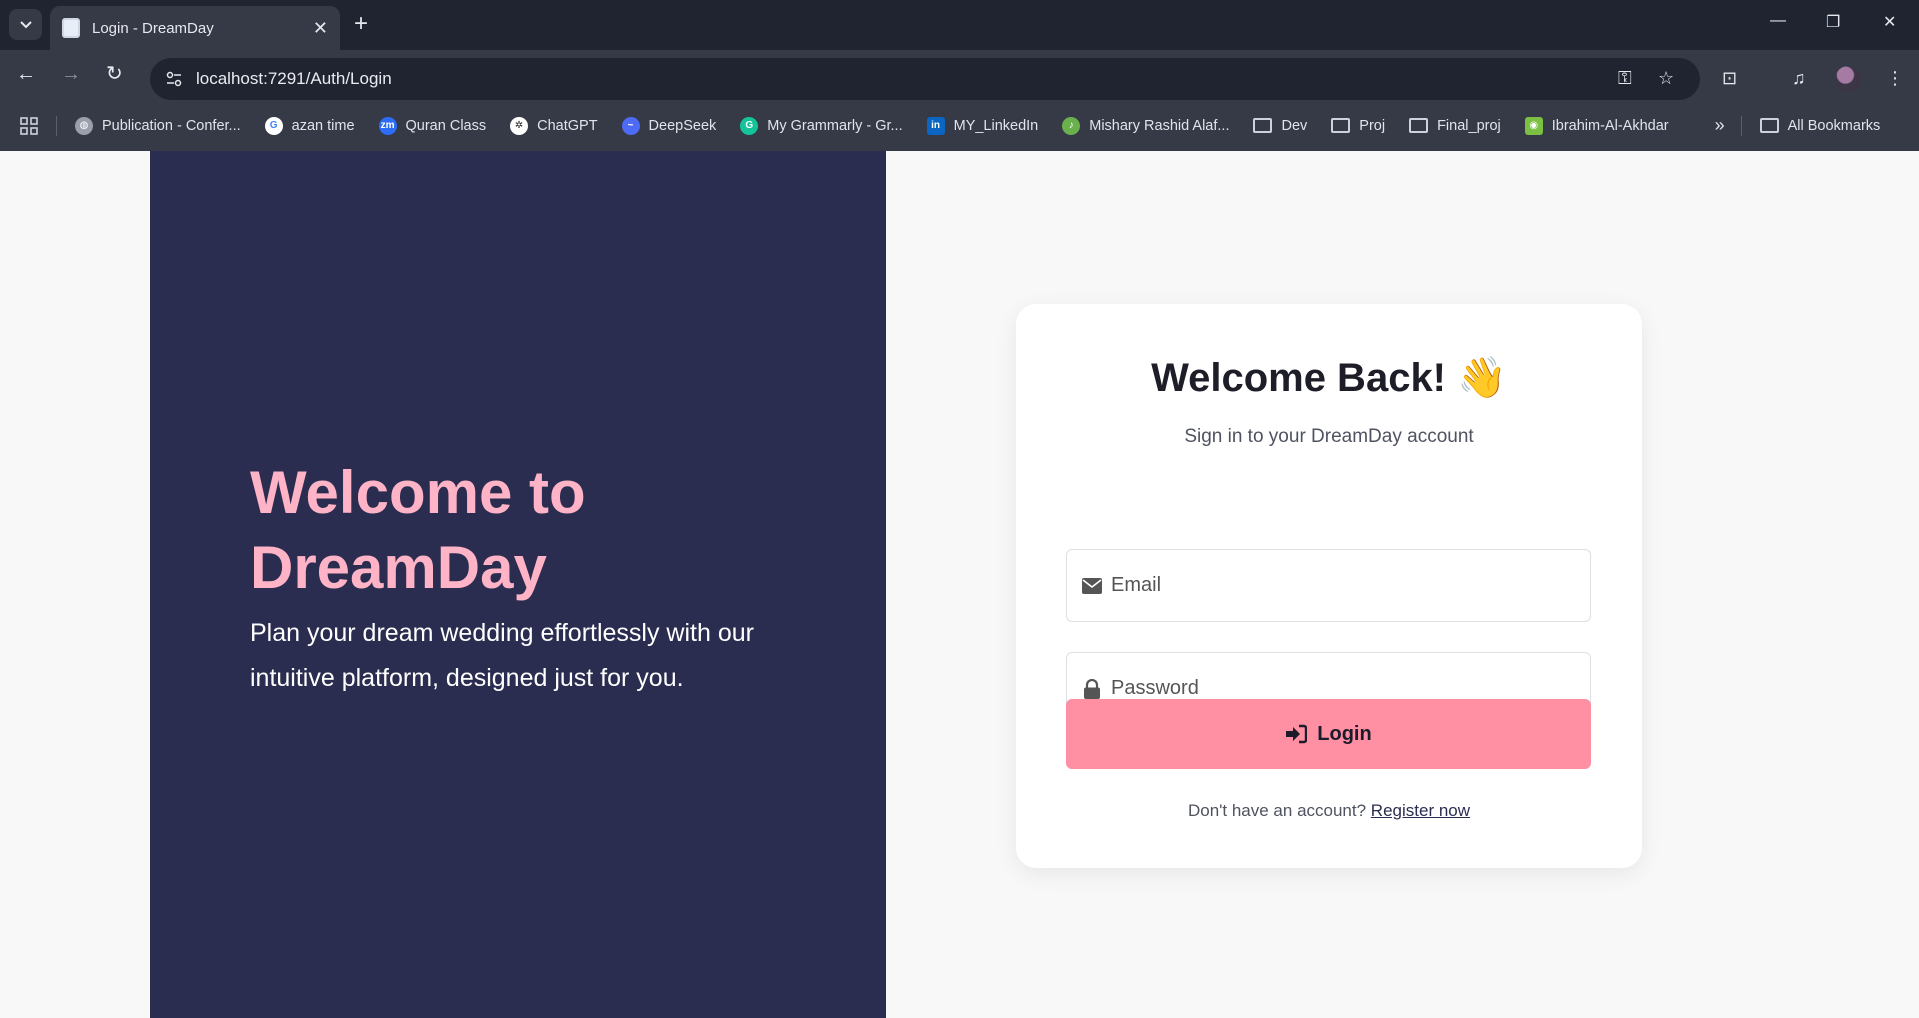 This screenshot has height=1018, width=1919. What do you see at coordinates (114, 74) in the screenshot?
I see `reload-icon: ↻` at bounding box center [114, 74].